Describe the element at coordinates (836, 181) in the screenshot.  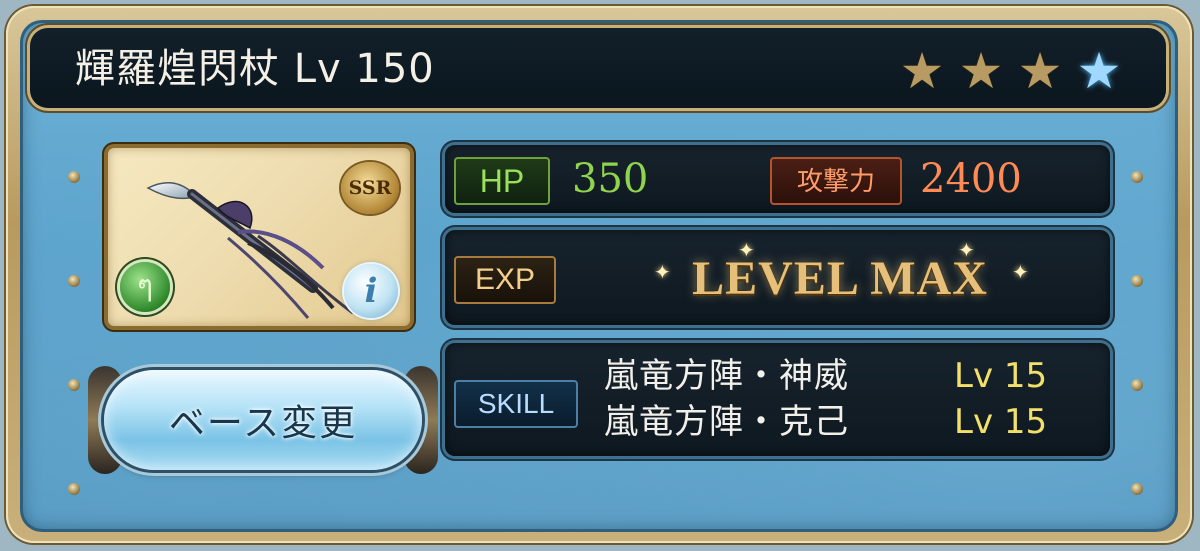
I see `attack-label: 攻撃力` at that location.